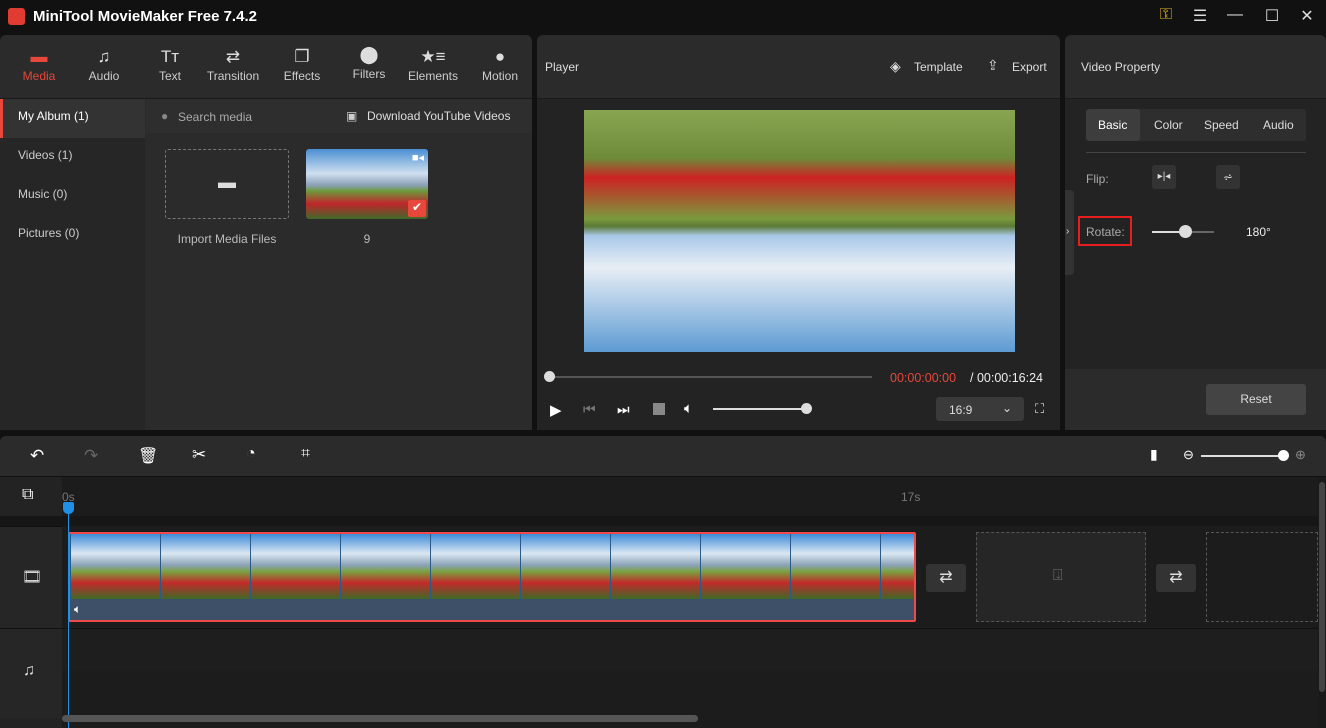 The height and width of the screenshot is (728, 1326). I want to click on tab-elements: ★≡ Elements, so click(433, 65).